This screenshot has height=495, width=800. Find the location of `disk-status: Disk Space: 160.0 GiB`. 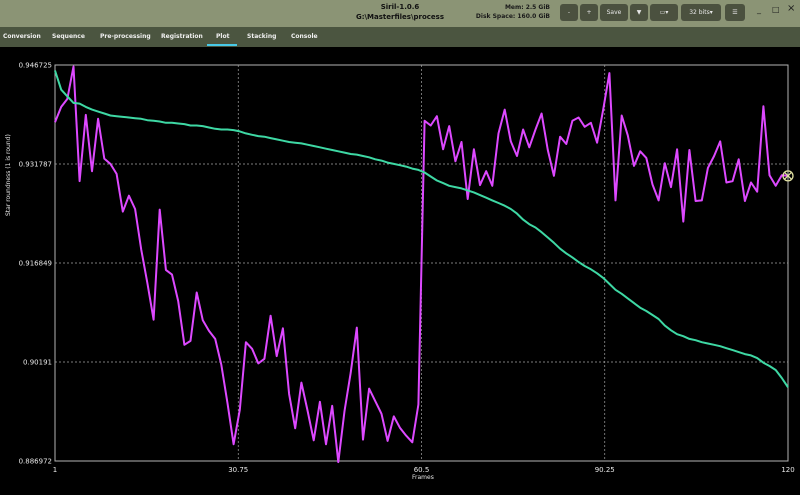

disk-status: Disk Space: 160.0 GiB is located at coordinates (512, 16).